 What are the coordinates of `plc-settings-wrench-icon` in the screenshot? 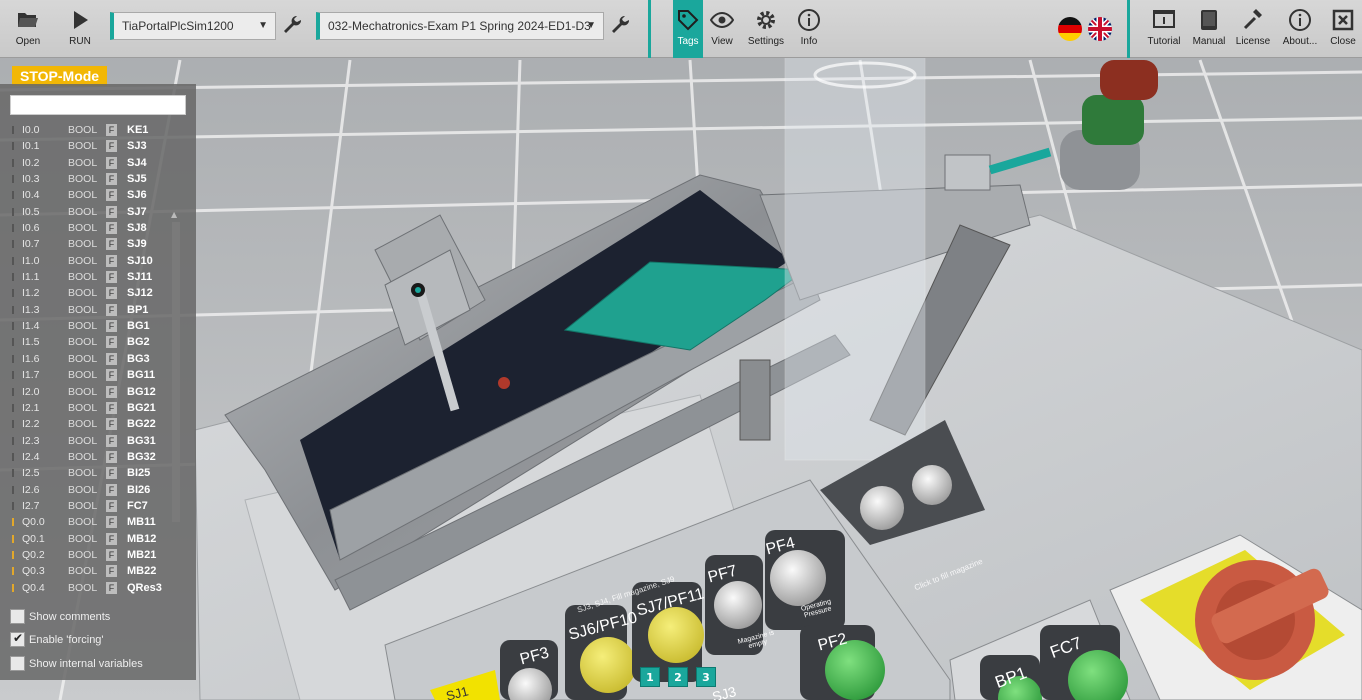 It's located at (292, 26).